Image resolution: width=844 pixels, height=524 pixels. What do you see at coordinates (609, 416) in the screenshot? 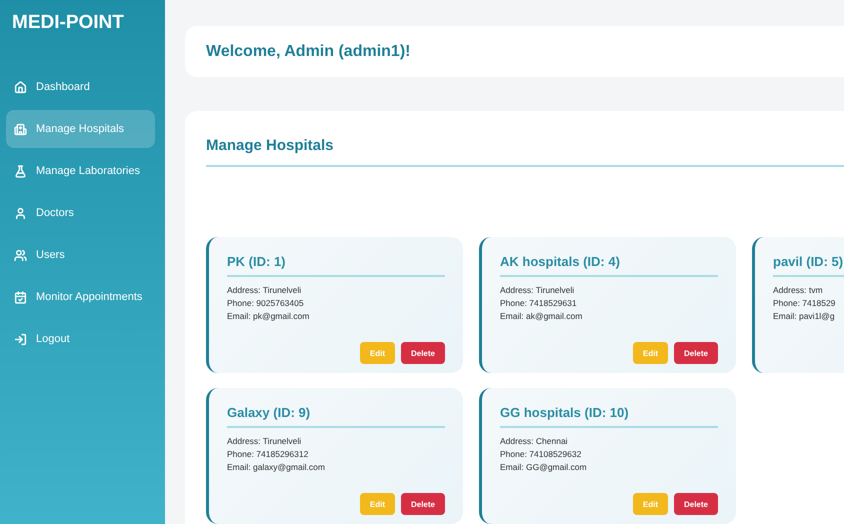
I see `hospital-name: GG hospitals (ID: 10)` at bounding box center [609, 416].